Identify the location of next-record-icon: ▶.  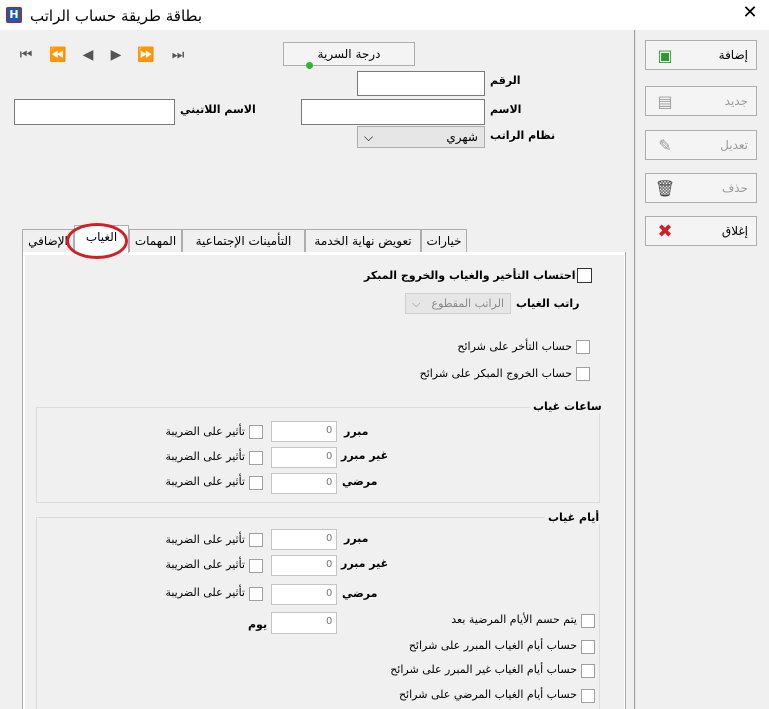
(116, 55).